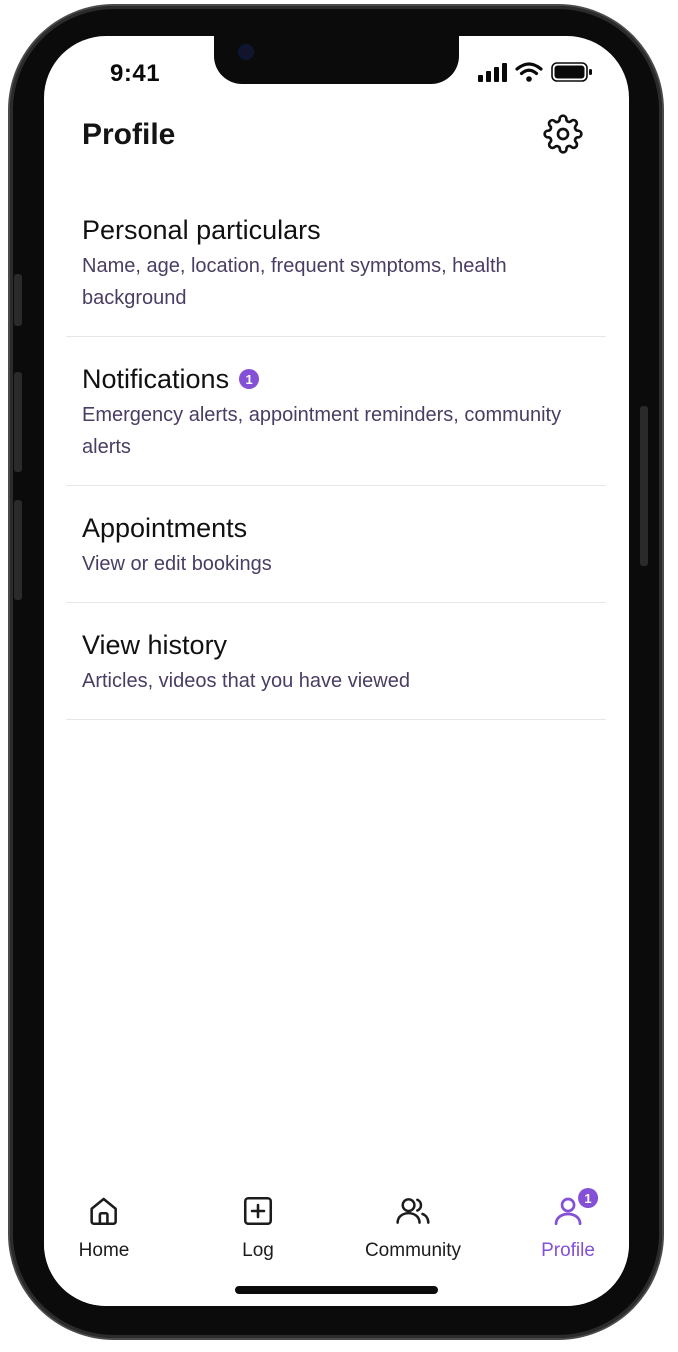 This screenshot has width=678, height=1352. I want to click on tab-log: Log, so click(258, 1228).